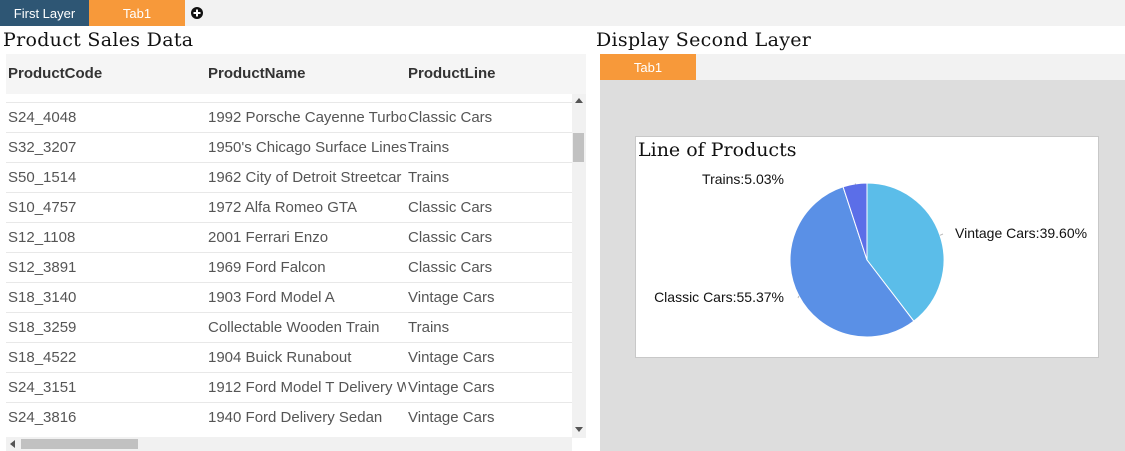 Image resolution: width=1125 pixels, height=451 pixels. I want to click on horizontal-scroll-thumb, so click(79, 444).